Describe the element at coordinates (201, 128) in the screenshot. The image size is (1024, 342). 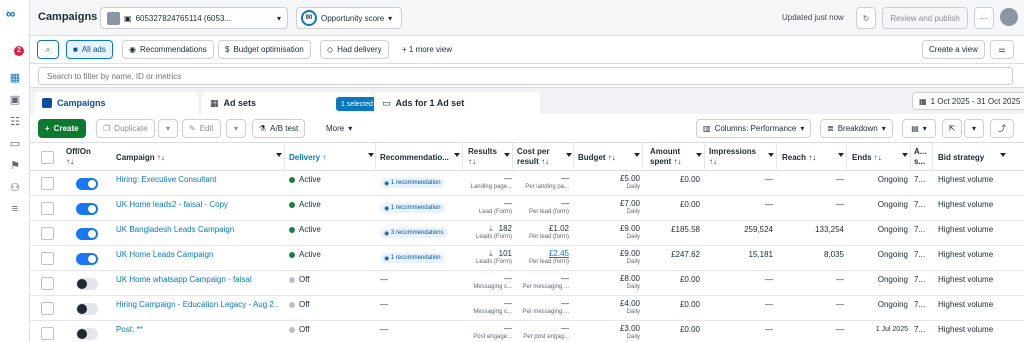
I see `edit-button: ✎ Edit` at that location.